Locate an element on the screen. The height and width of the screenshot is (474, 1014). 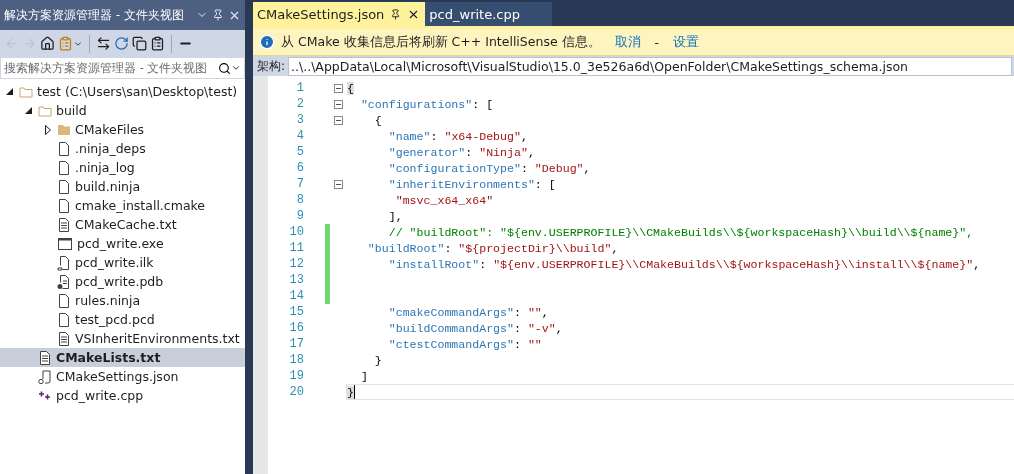
refresh-icon is located at coordinates (121, 43).